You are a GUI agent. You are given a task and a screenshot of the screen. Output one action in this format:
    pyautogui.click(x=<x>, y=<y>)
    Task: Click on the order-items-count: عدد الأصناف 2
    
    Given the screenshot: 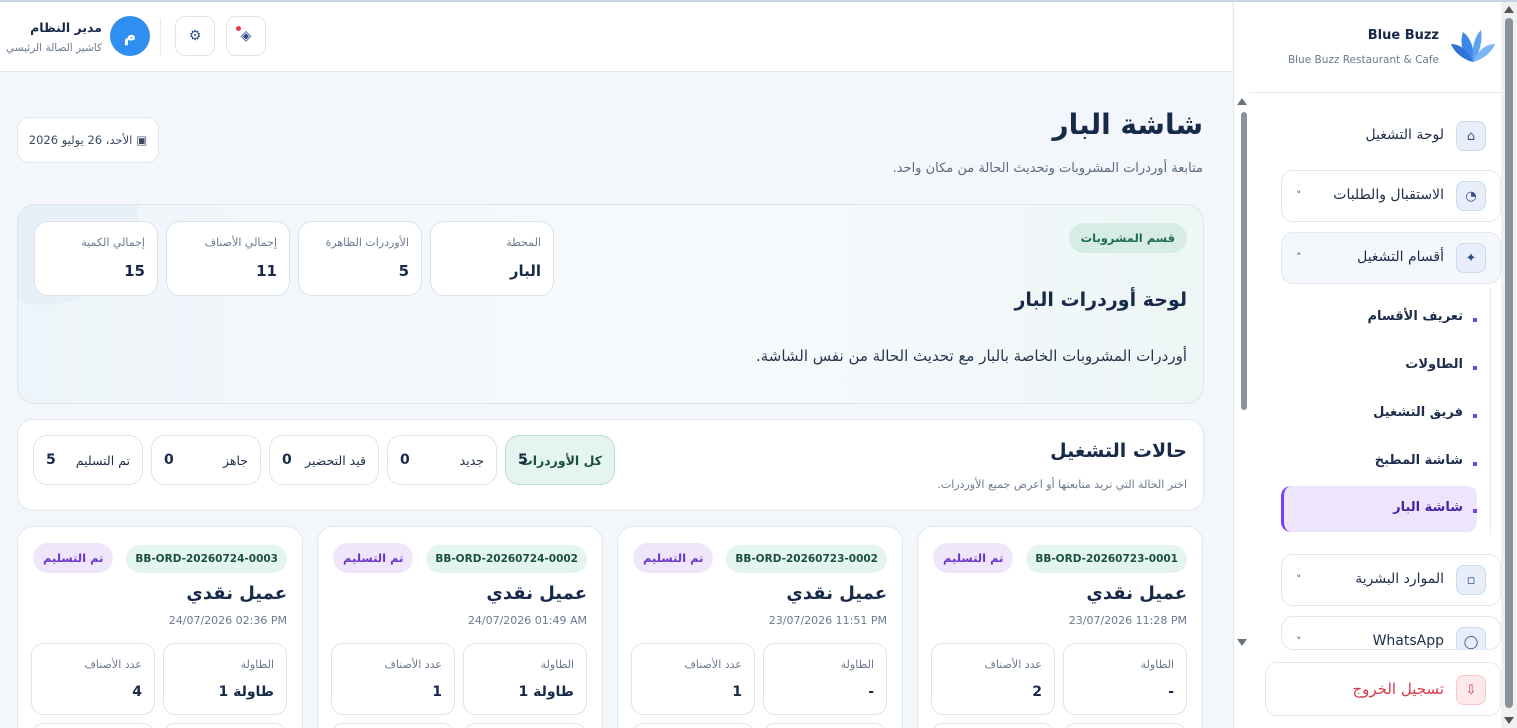 What is the action you would take?
    pyautogui.click(x=993, y=679)
    